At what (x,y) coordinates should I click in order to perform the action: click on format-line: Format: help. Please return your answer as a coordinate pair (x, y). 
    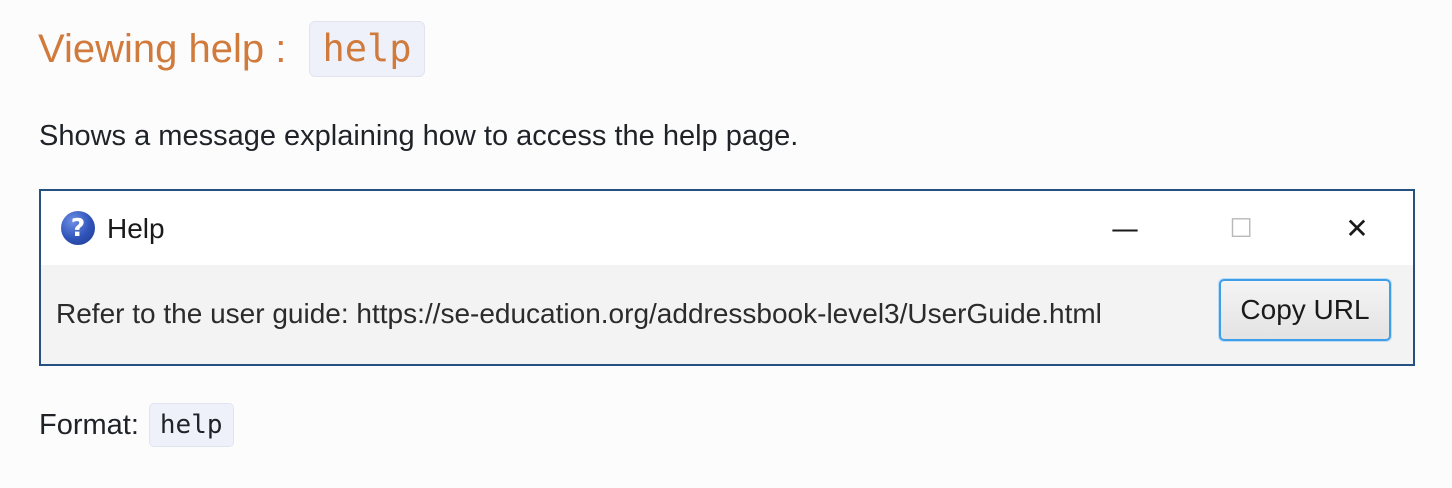
    Looking at the image, I should click on (136, 425).